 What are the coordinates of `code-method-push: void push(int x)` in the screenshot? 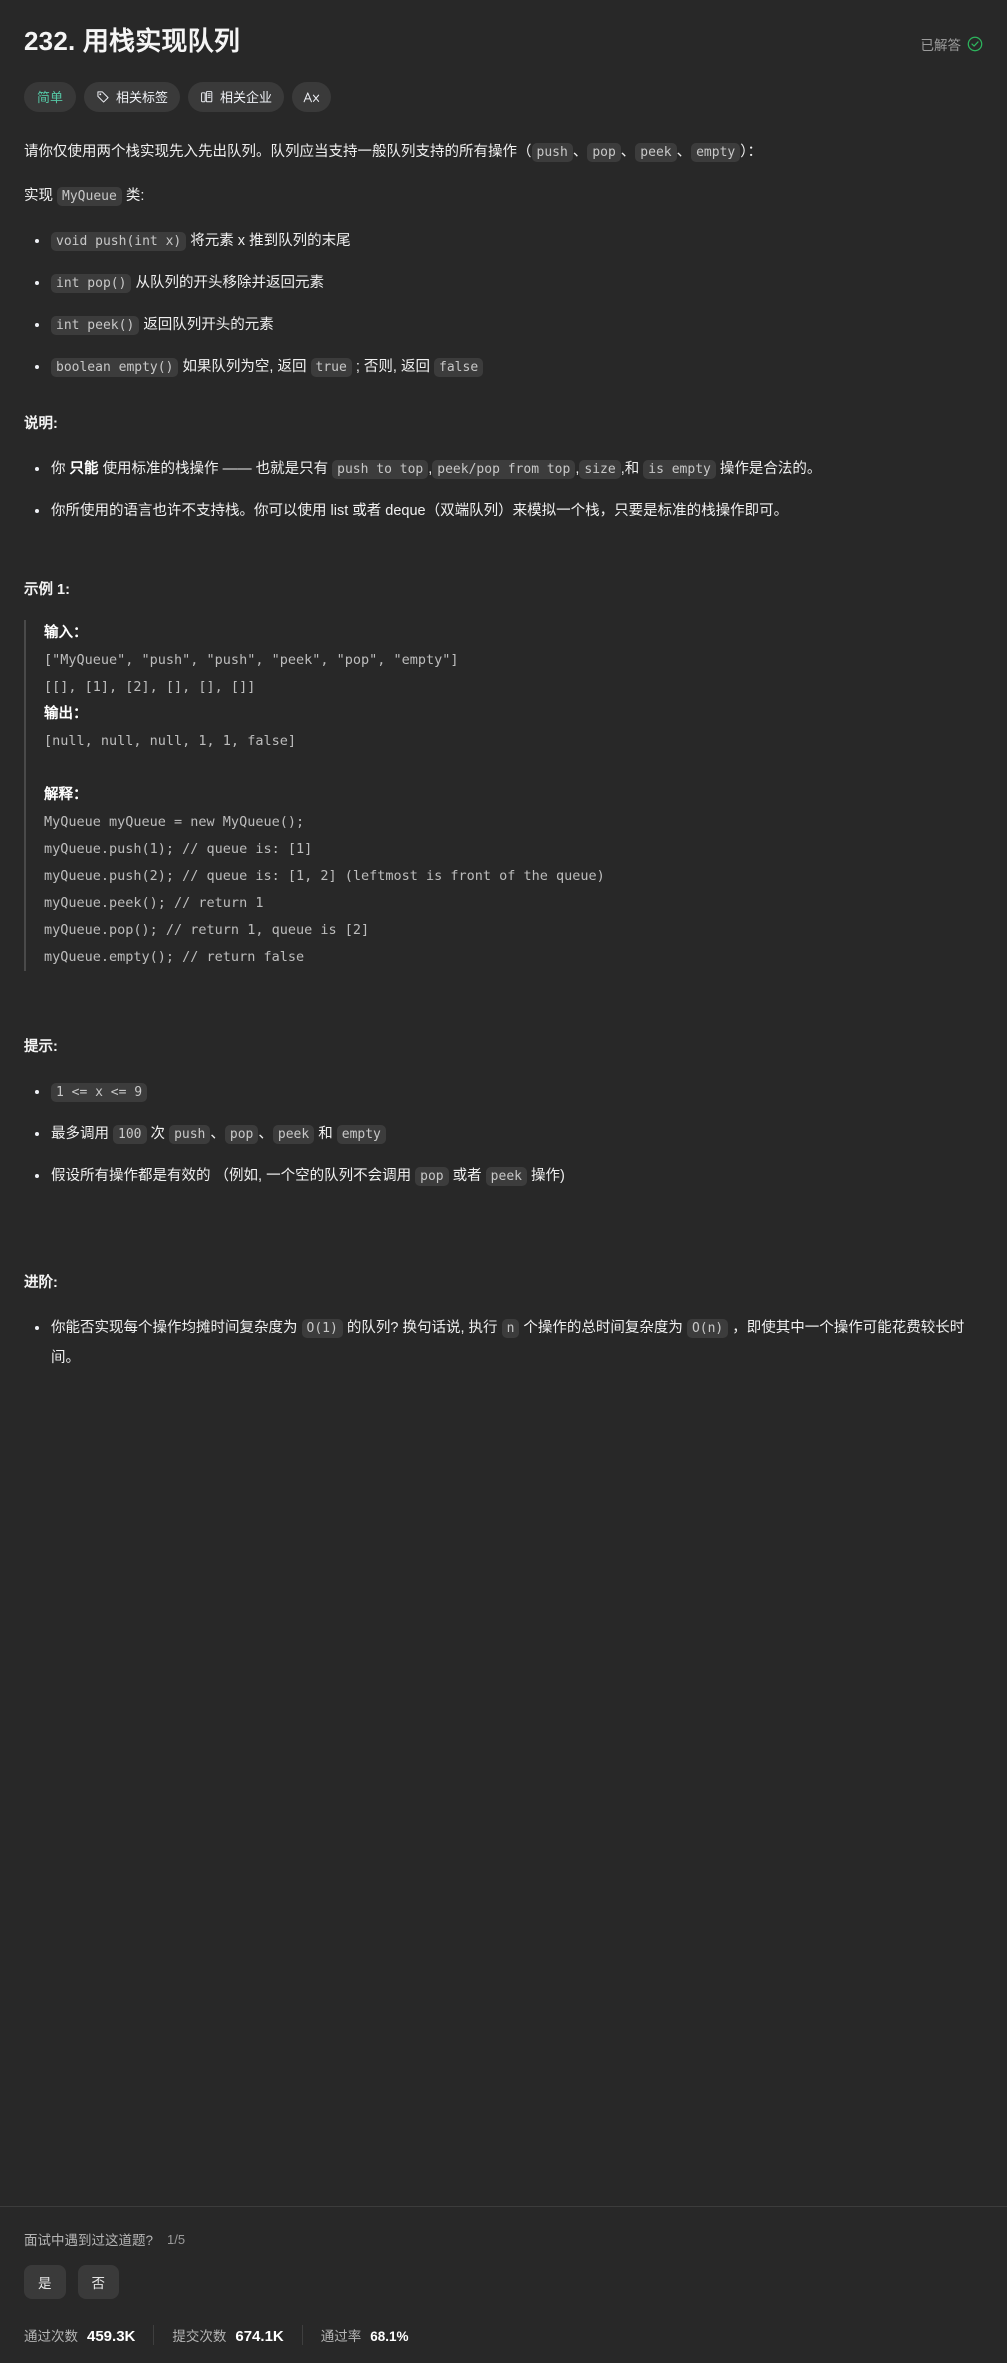 It's located at (119, 241).